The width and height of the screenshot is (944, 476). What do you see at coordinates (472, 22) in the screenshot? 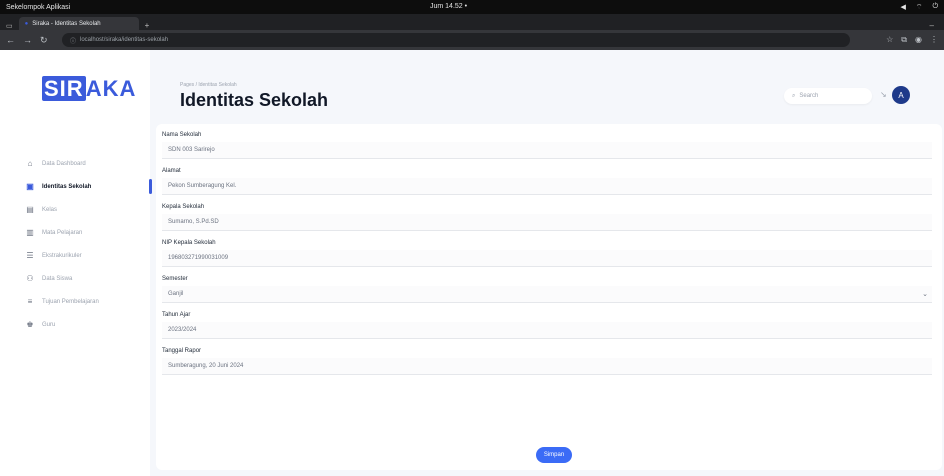
I see `browser-tab-strip: ▭ ● Siraka - Identitas Sekolah + –` at bounding box center [472, 22].